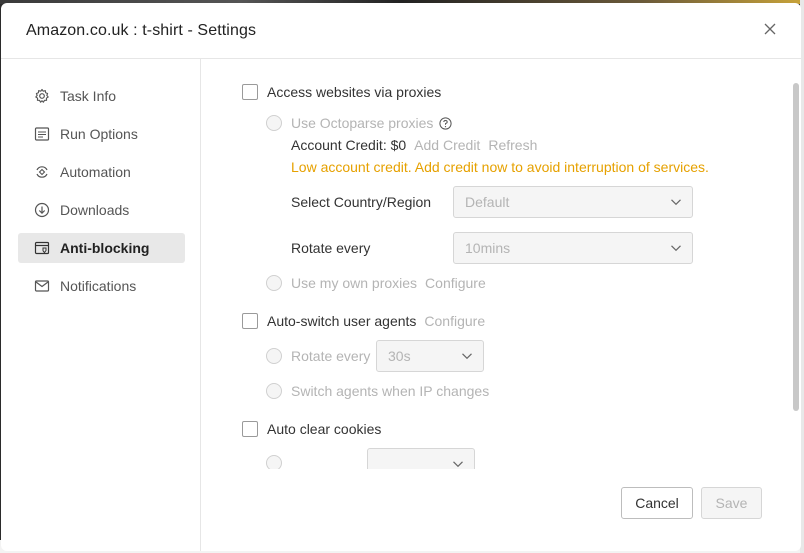 This screenshot has height=553, width=804. Describe the element at coordinates (421, 458) in the screenshot. I see `cookies-clear-select-clipped` at that location.